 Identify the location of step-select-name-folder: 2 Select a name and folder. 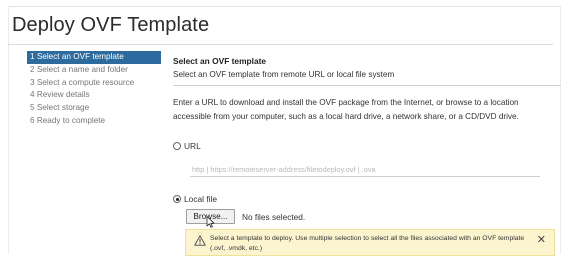
(94, 70).